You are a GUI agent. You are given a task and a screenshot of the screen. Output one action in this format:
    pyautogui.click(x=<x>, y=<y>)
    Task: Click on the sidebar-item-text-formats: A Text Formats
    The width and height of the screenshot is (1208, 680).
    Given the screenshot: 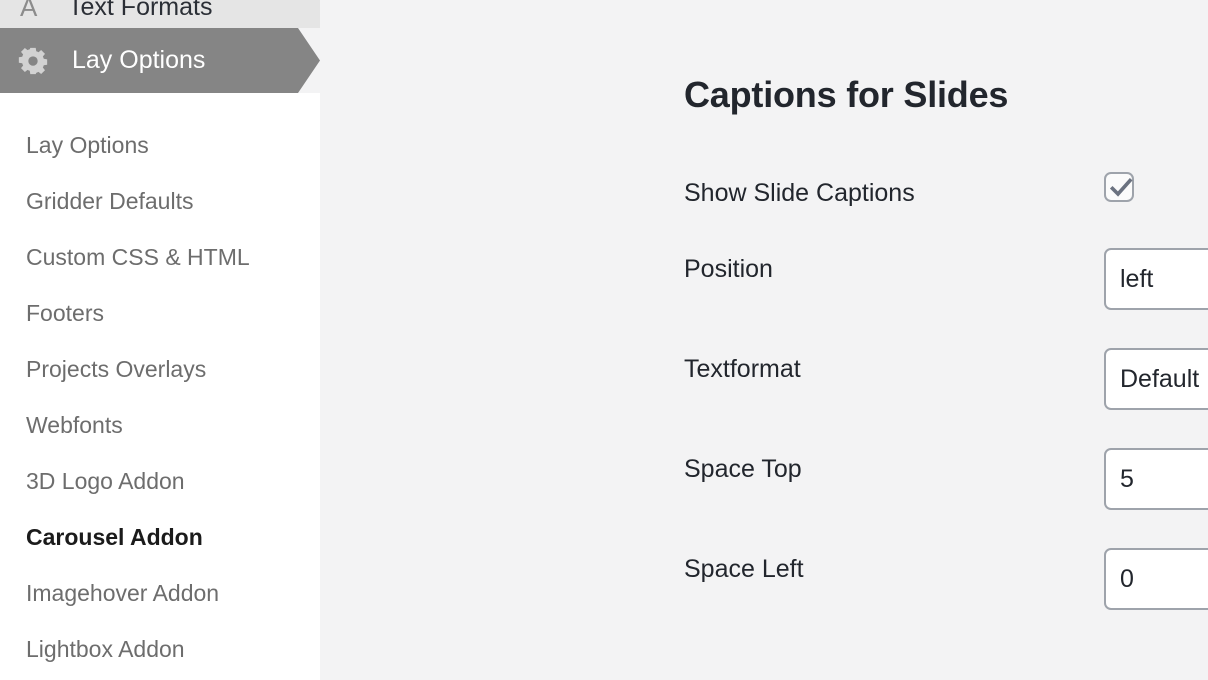 What is the action you would take?
    pyautogui.click(x=160, y=14)
    